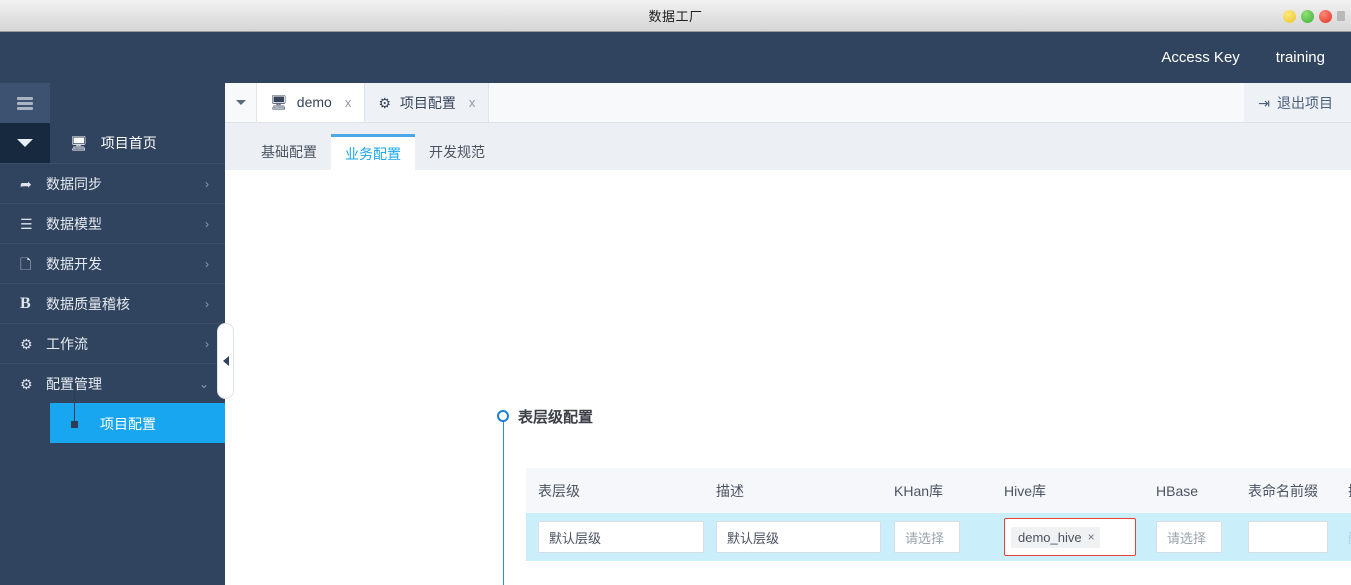  What do you see at coordinates (203, 383) in the screenshot?
I see `chevron-down-icon: ⌄` at bounding box center [203, 383].